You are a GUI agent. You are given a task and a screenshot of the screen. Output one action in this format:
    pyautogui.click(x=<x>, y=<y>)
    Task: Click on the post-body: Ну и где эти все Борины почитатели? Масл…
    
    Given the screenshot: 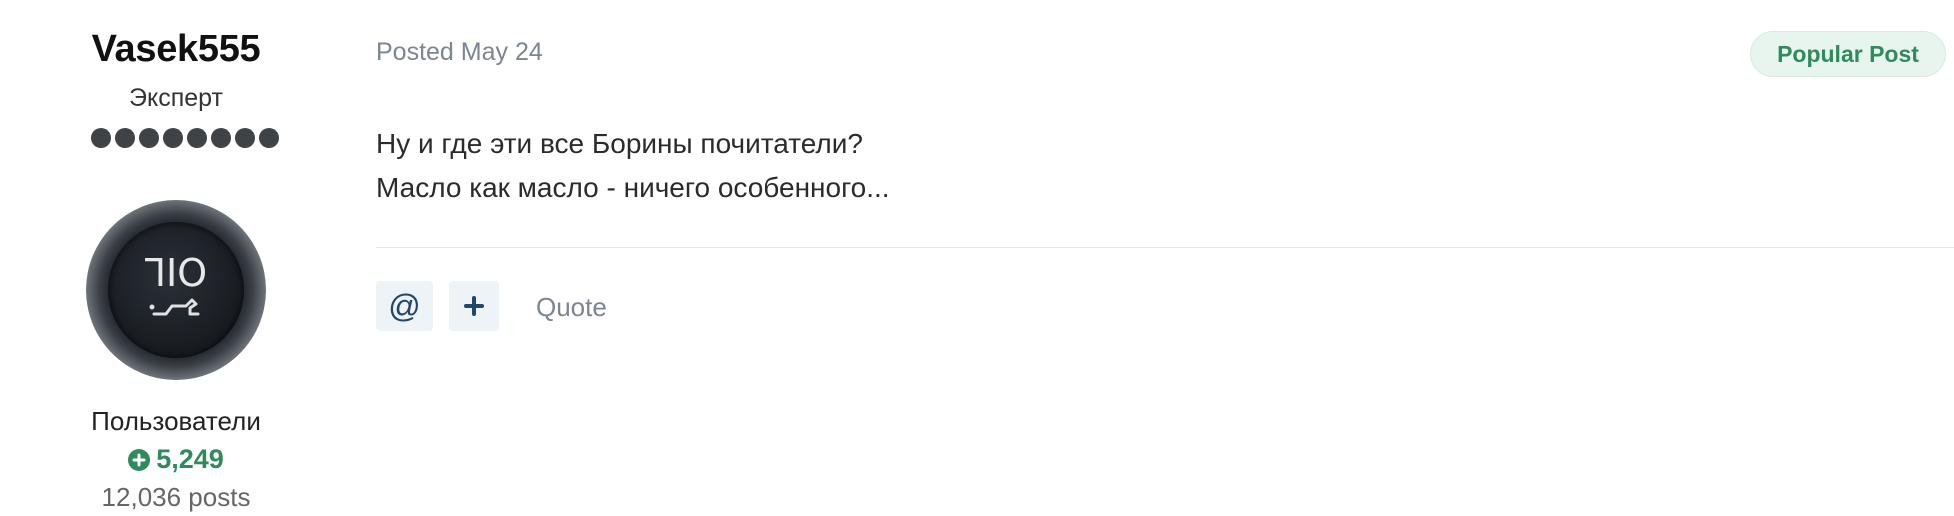 What is the action you would take?
    pyautogui.click(x=633, y=166)
    